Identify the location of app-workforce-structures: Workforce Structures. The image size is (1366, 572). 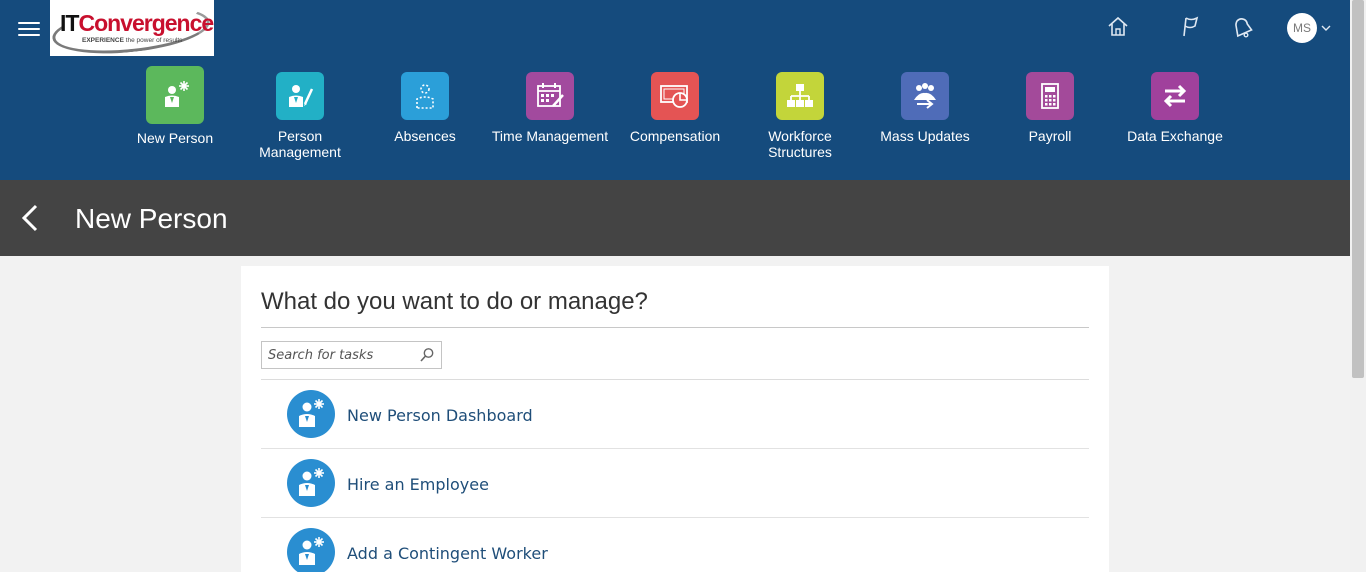
(800, 113).